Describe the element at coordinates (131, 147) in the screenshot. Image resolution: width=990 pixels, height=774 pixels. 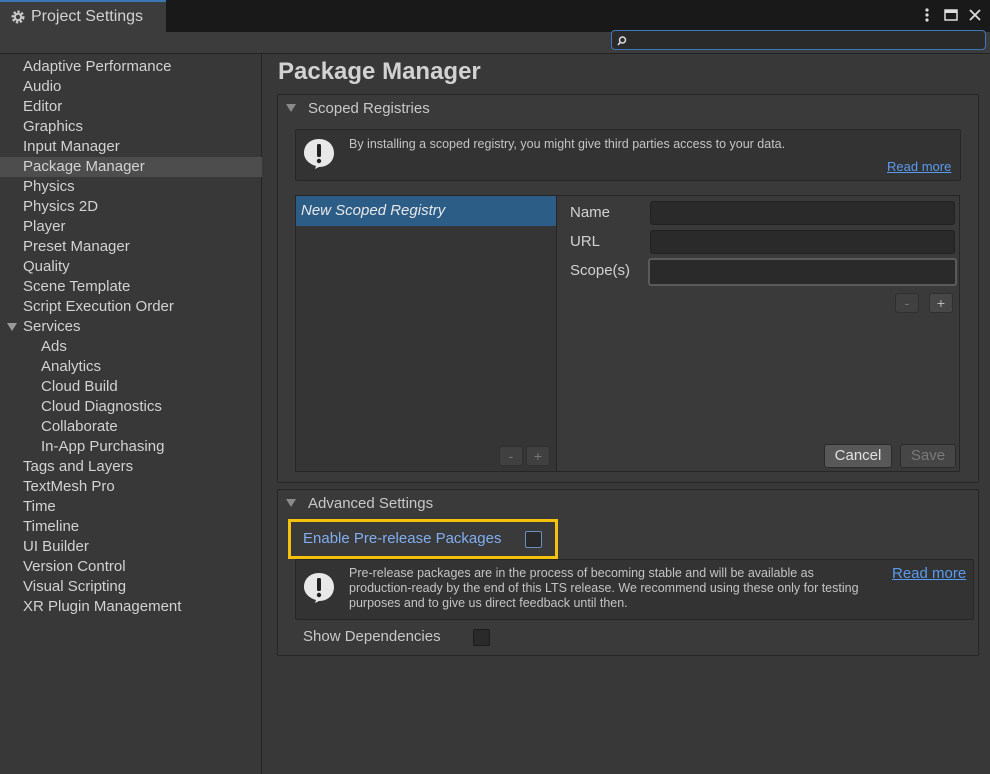
I see `sidebar-item-input-manager: Input Manager` at that location.